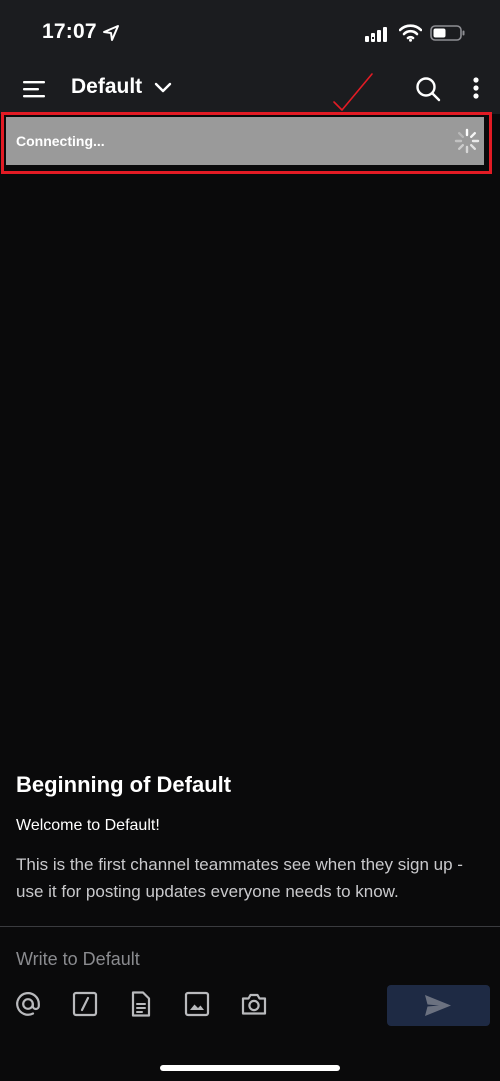 Image resolution: width=500 pixels, height=1081 pixels. What do you see at coordinates (250, 33) in the screenshot?
I see `status-bar: 17:07` at bounding box center [250, 33].